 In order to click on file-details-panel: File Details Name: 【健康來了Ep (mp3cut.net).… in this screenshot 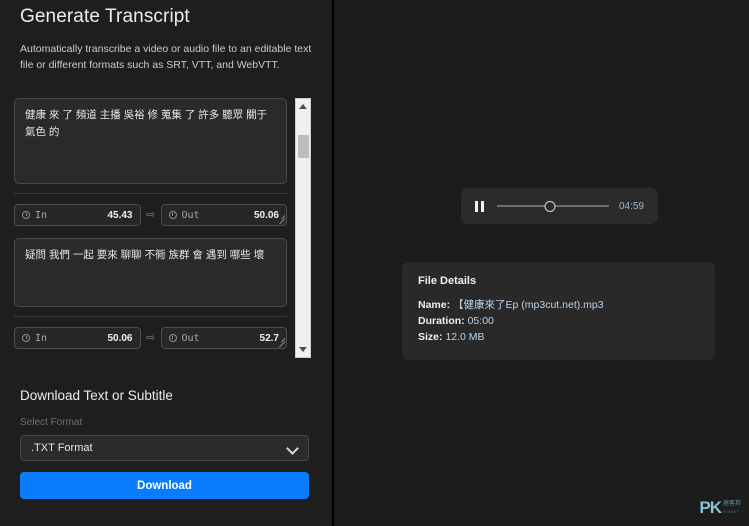, I will do `click(558, 311)`.